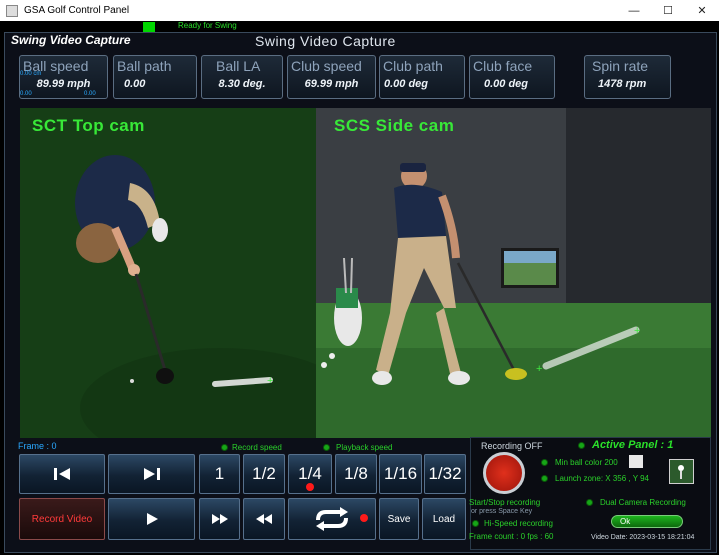 The width and height of the screenshot is (719, 555). Describe the element at coordinates (636, 461) in the screenshot. I see `ball-color-swatch` at that location.